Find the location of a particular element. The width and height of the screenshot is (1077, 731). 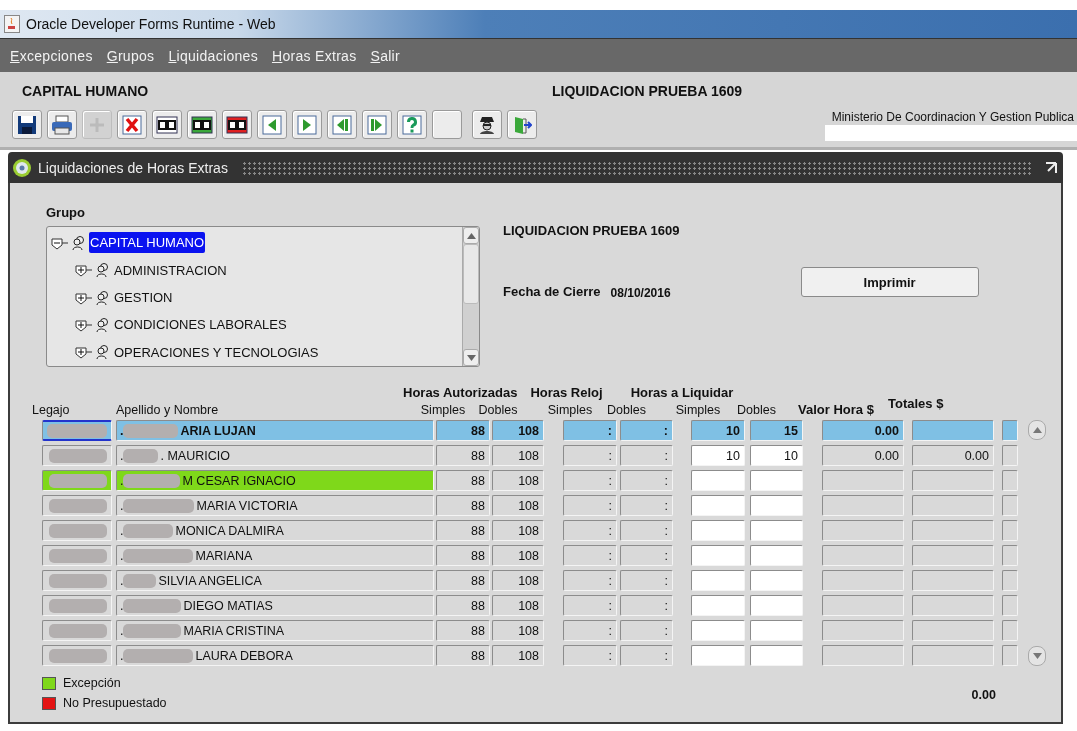

name-cell: . MONICA DALMIRA is located at coordinates (275, 530).